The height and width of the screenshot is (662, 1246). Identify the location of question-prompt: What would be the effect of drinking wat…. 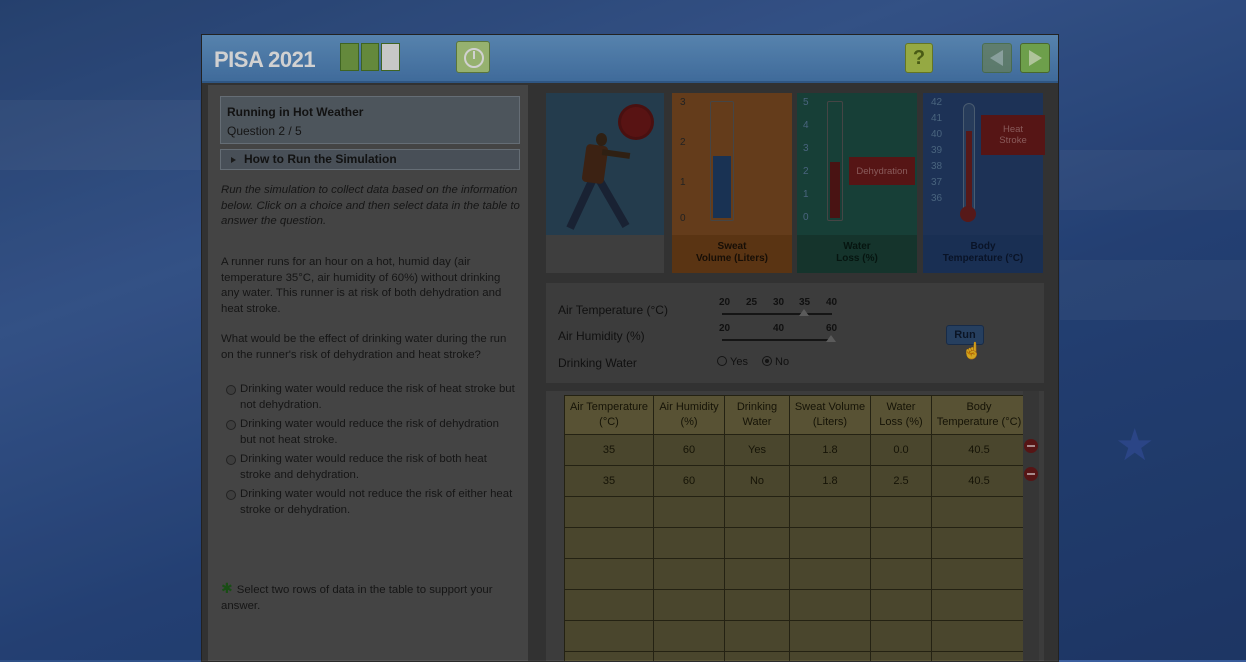
(371, 347).